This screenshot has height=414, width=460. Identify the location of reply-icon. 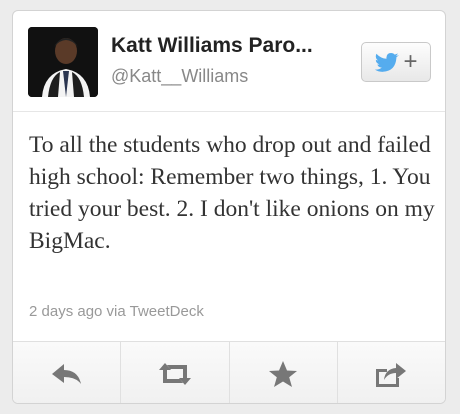
(66, 374).